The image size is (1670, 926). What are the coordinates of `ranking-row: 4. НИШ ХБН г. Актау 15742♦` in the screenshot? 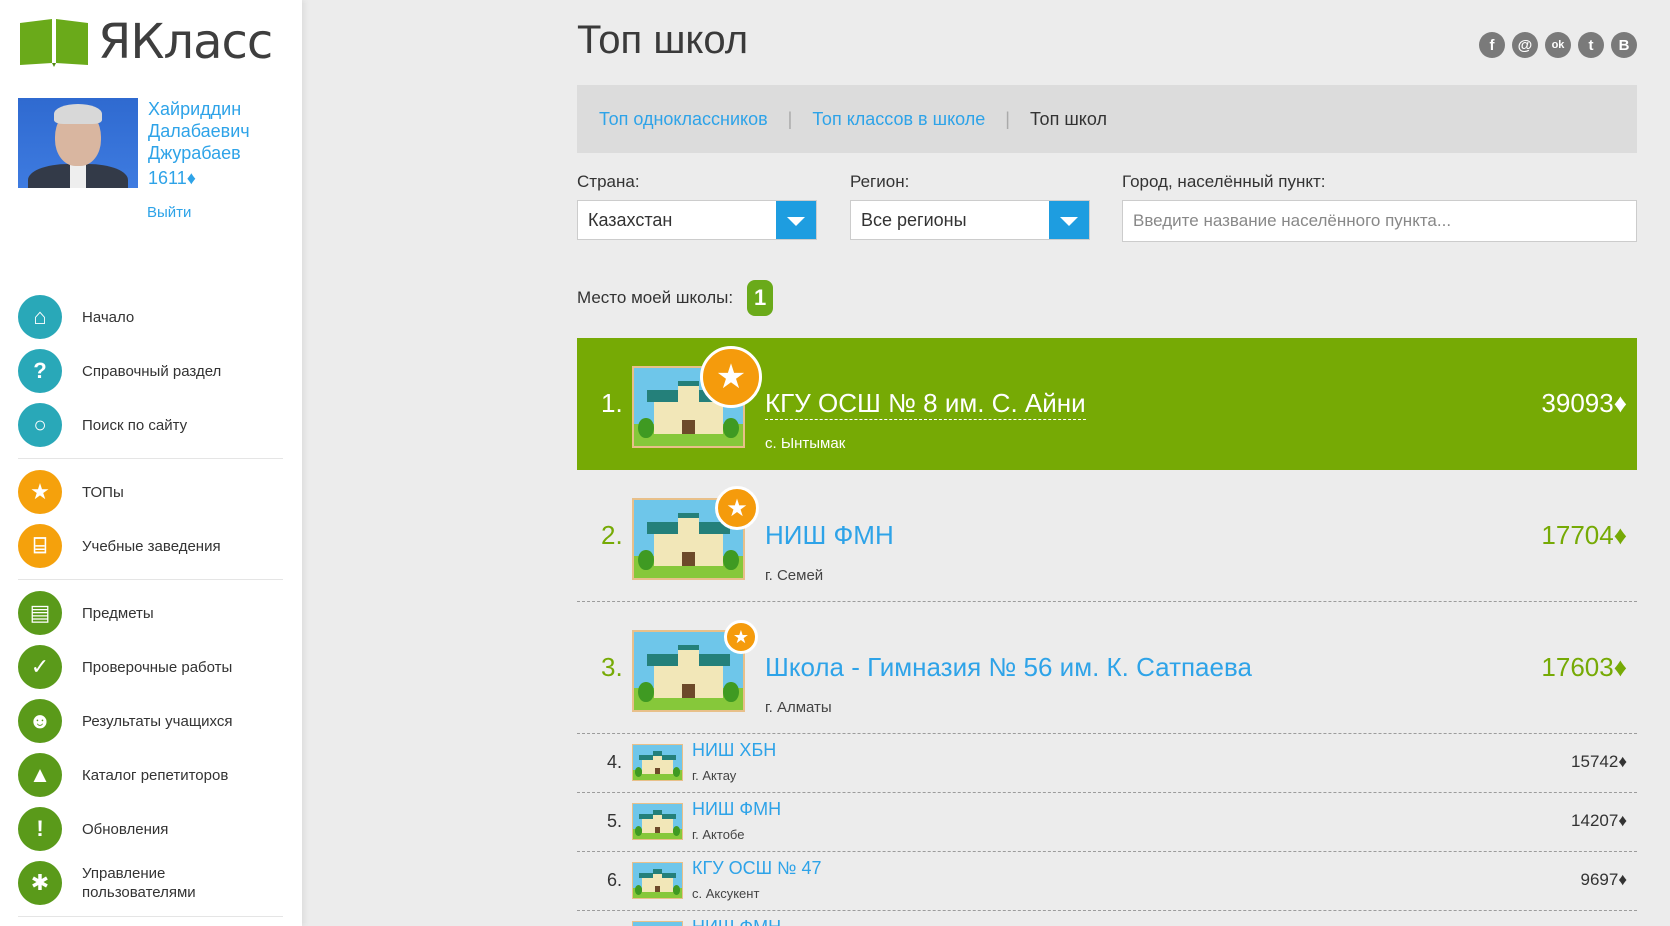 It's located at (1107, 763).